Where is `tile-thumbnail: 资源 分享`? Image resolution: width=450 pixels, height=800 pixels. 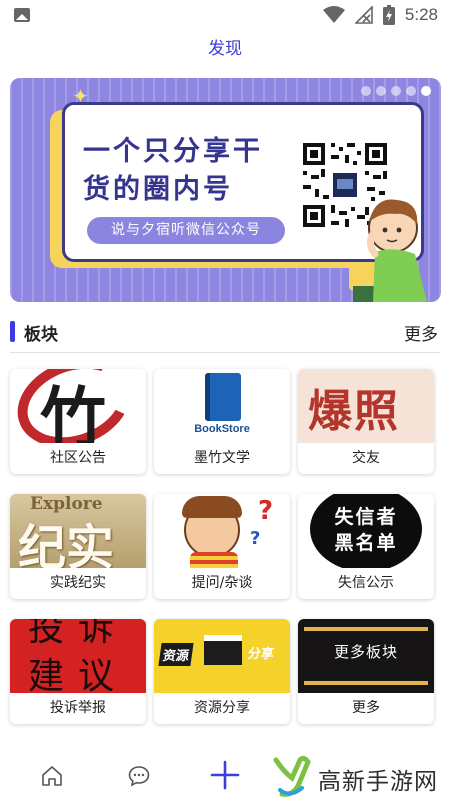
tile-thumbnail: 资源 分享 is located at coordinates (222, 656).